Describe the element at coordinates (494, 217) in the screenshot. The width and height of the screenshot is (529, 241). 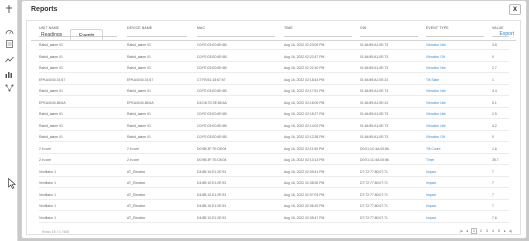
I see `cell-value: 7.6` at that location.